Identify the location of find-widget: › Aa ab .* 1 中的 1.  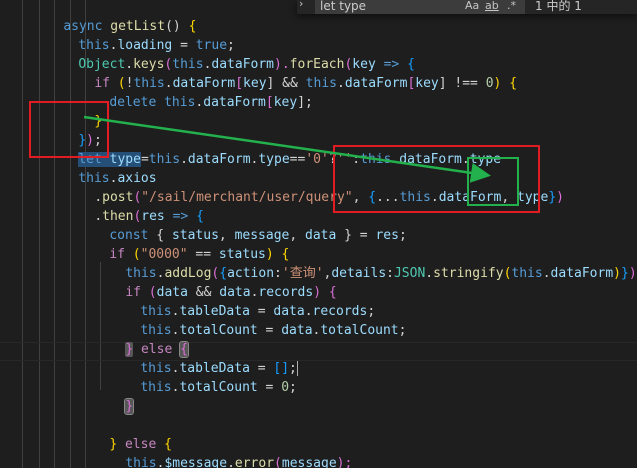
(467, 7).